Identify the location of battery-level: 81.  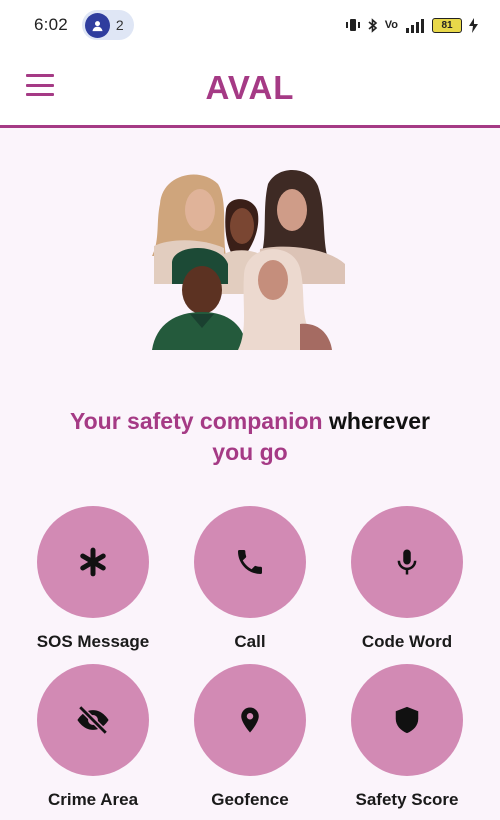
(447, 25).